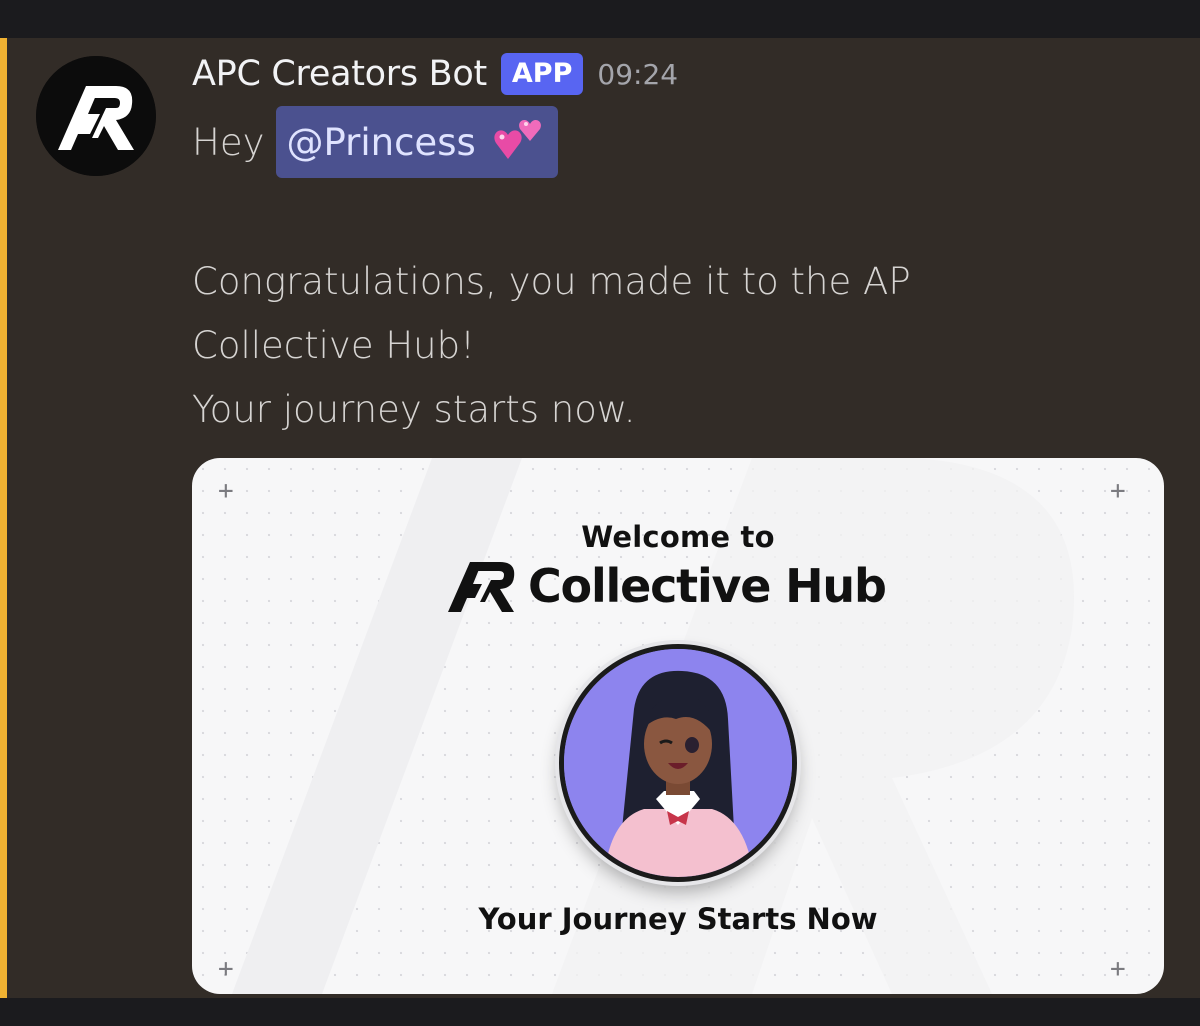 Image resolution: width=1200 pixels, height=1026 pixels. Describe the element at coordinates (333, 345) in the screenshot. I see `body-line: Collective Hub!` at that location.